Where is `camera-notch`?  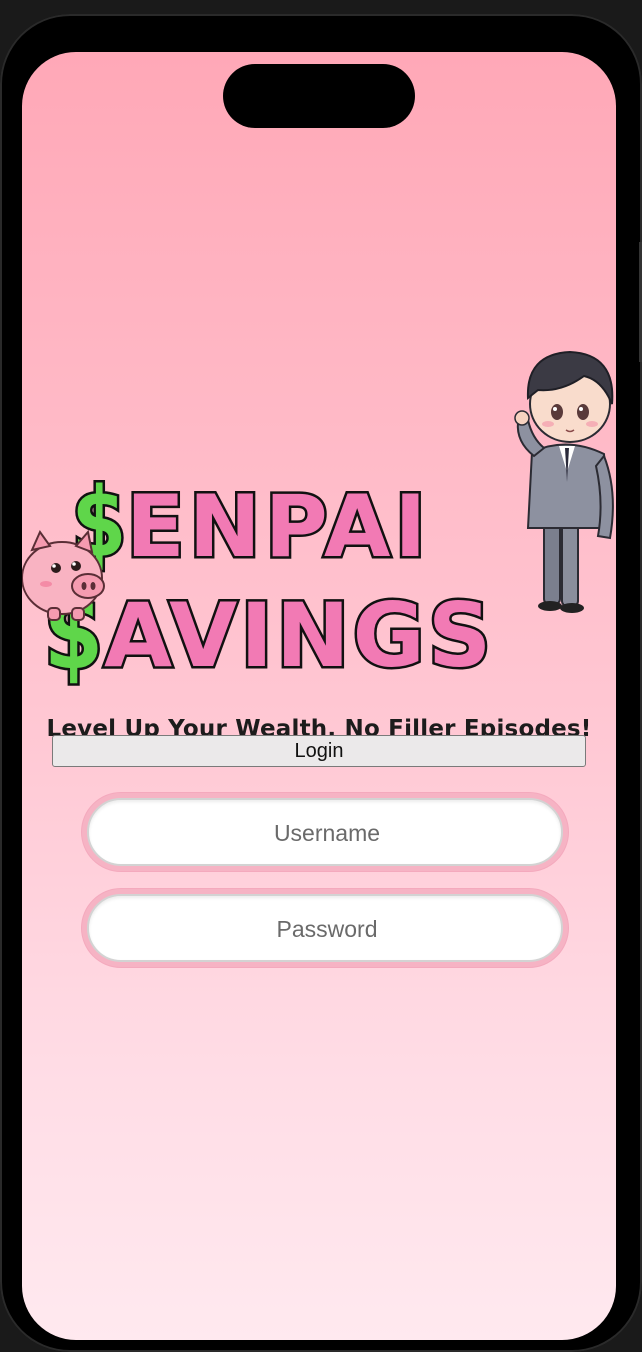 camera-notch is located at coordinates (319, 96).